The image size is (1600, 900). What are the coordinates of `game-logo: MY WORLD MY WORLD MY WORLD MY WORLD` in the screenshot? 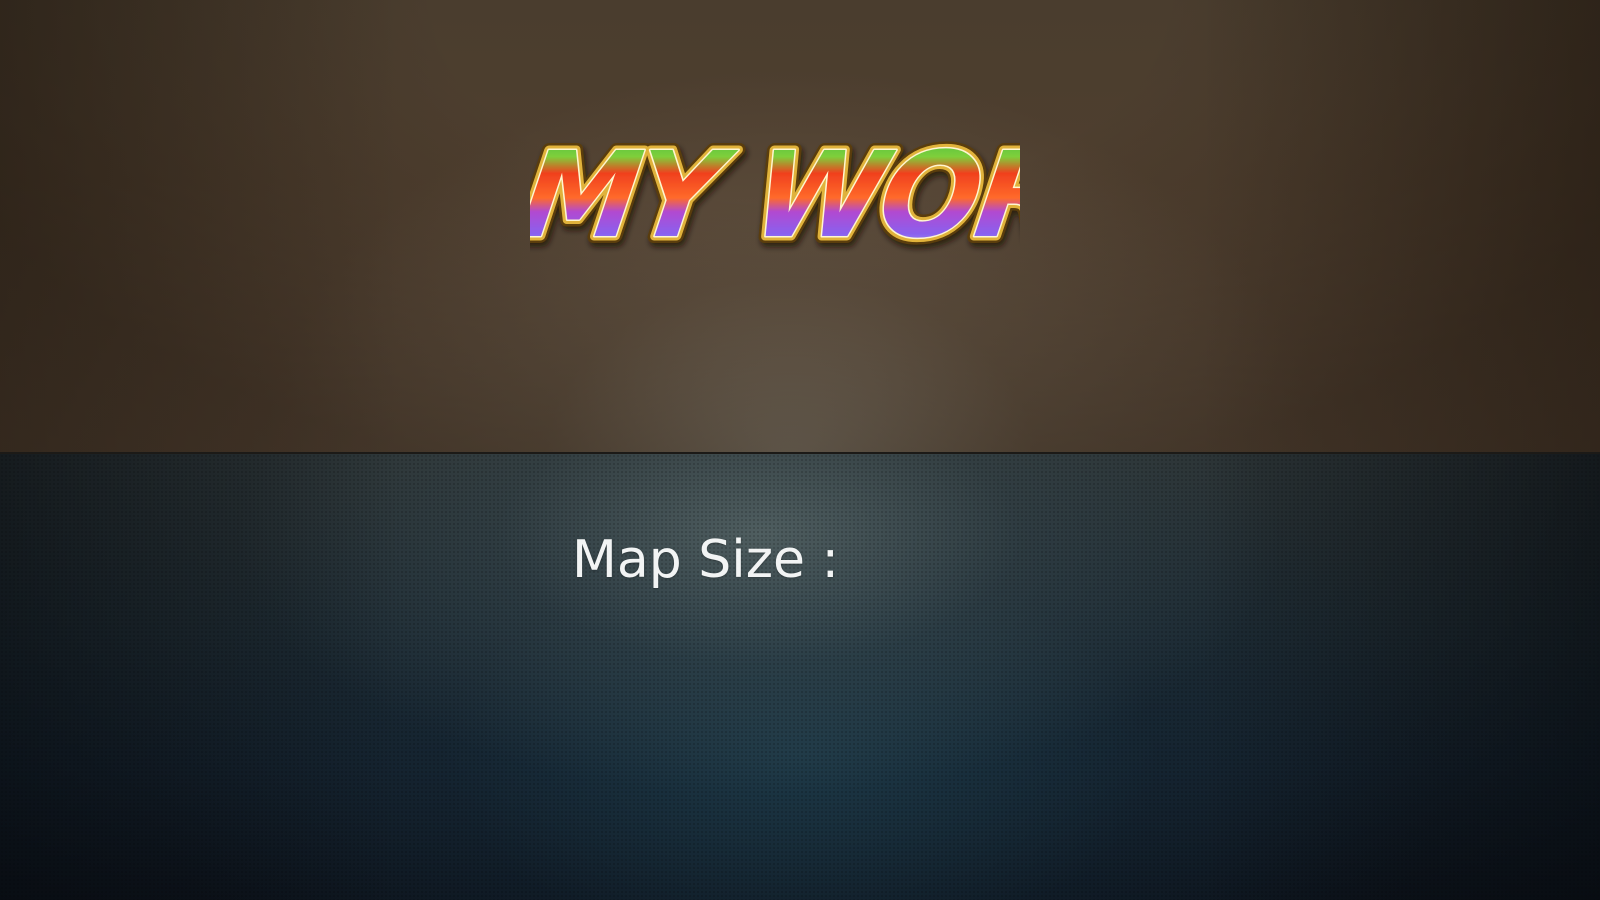 It's located at (775, 193).